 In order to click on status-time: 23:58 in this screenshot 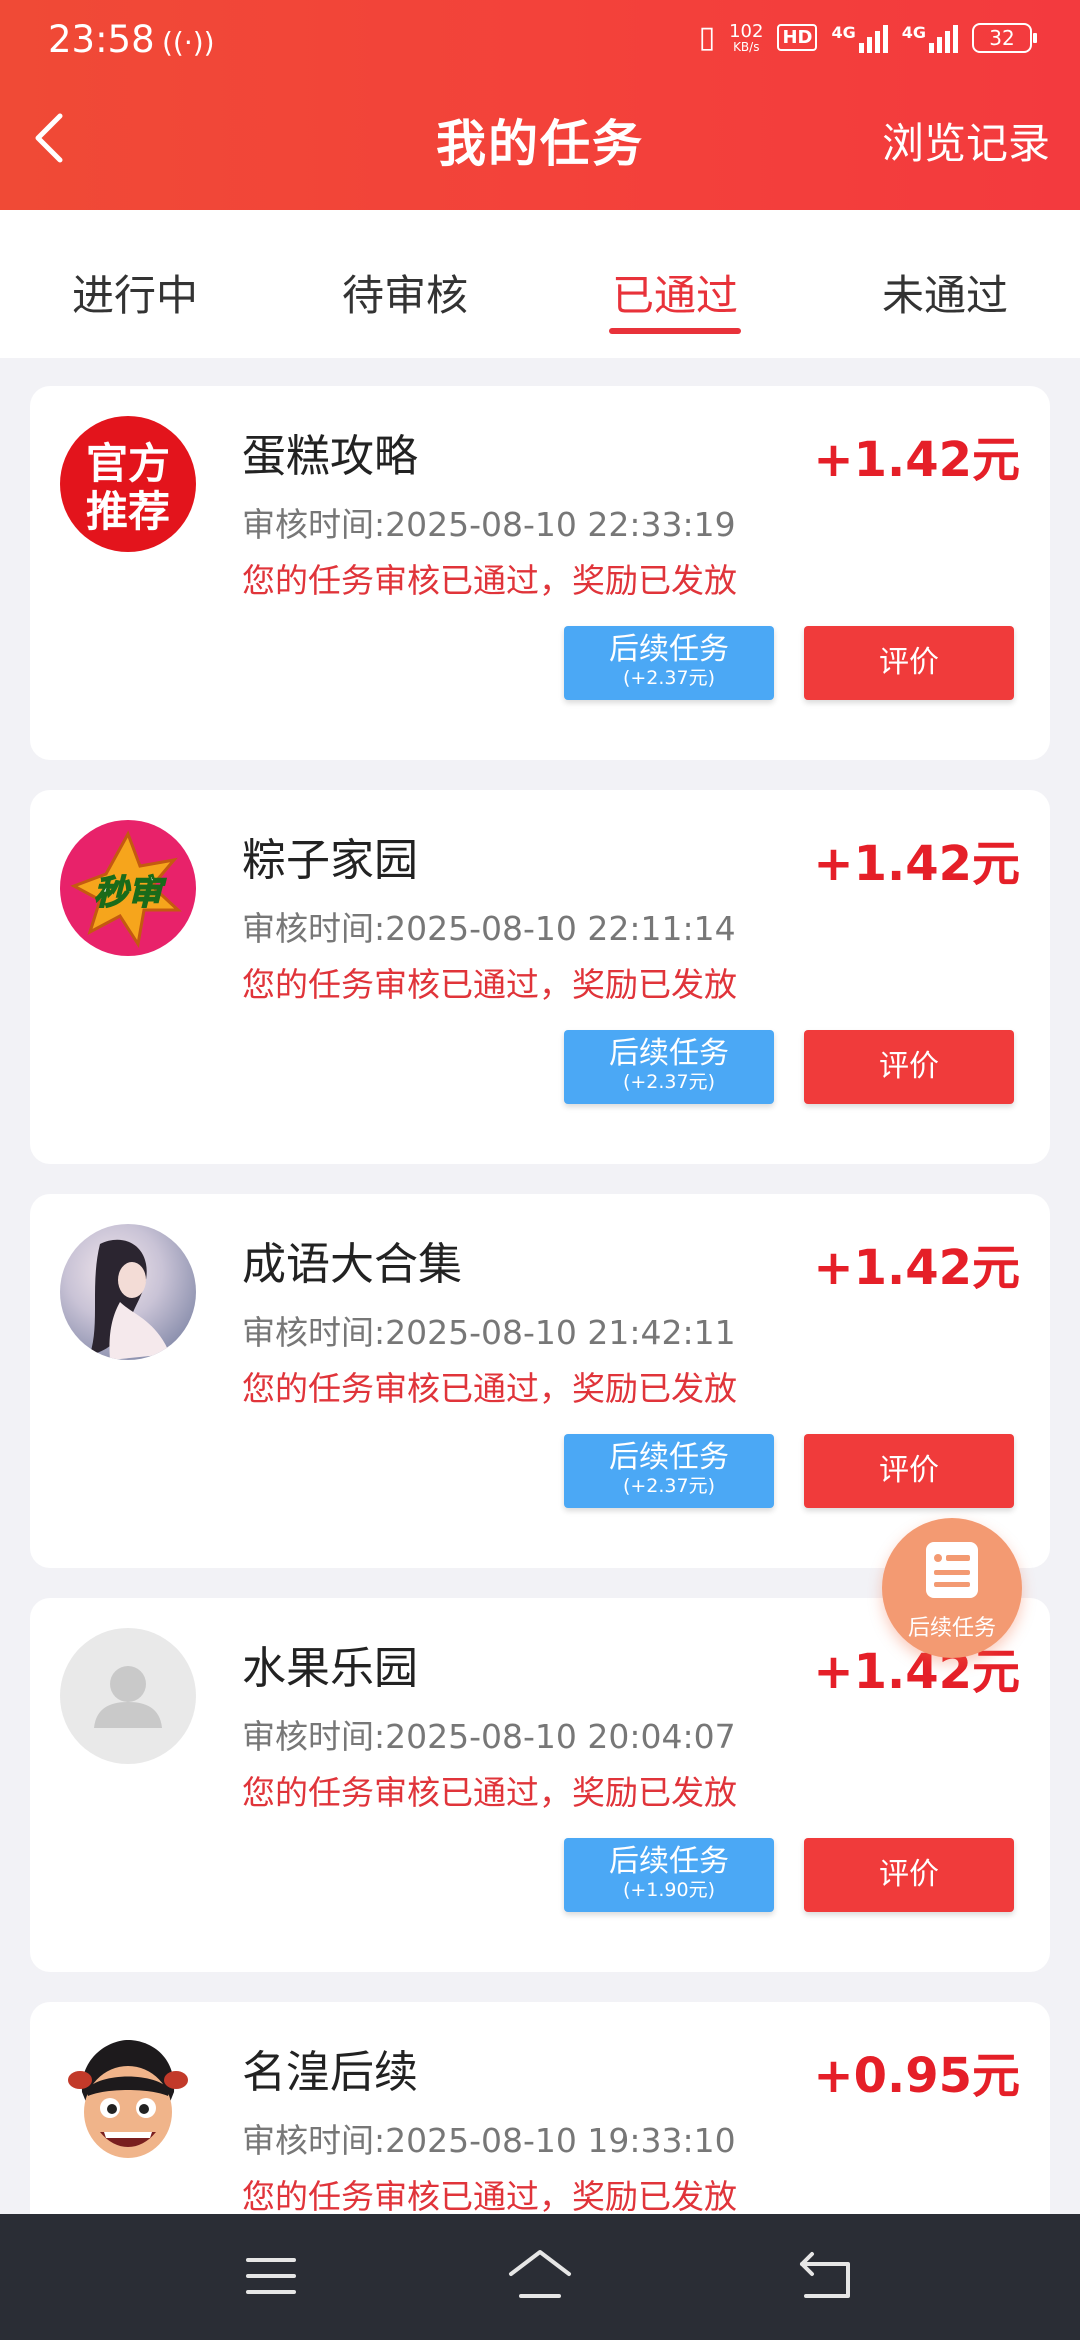, I will do `click(101, 39)`.